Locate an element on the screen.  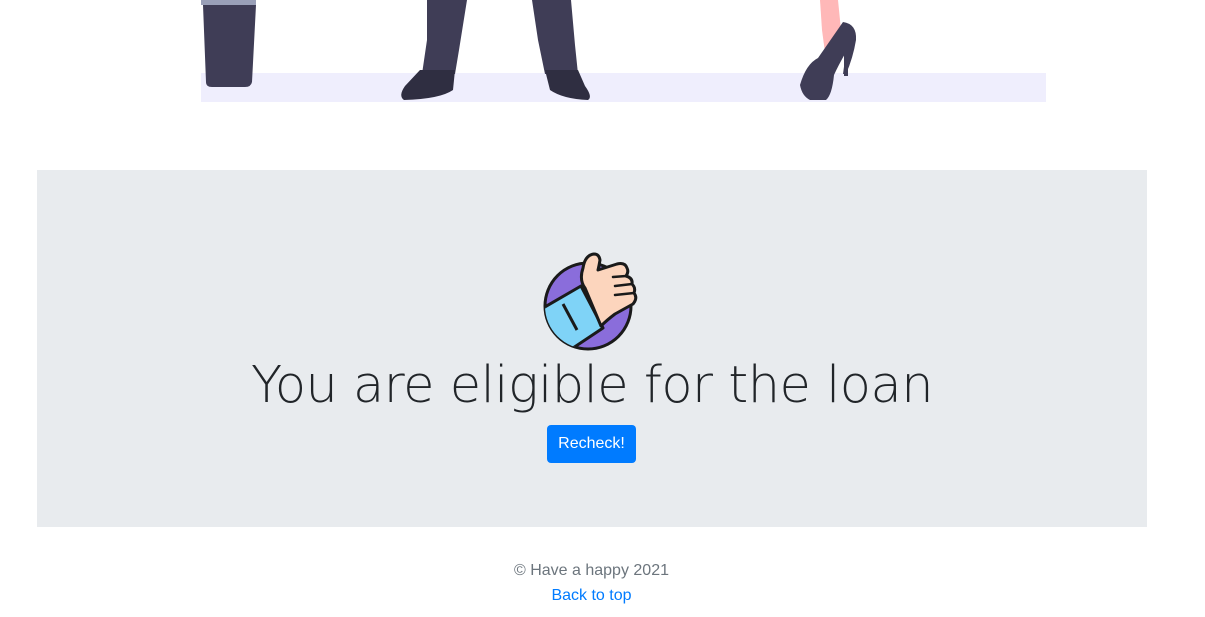
back-to-top-link: Back to top is located at coordinates (591, 596).